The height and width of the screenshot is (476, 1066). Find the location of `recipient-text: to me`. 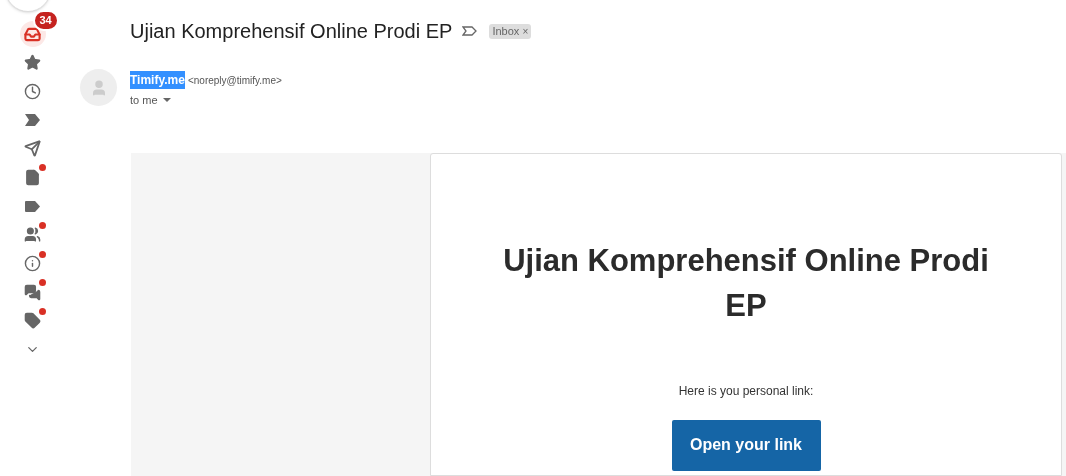

recipient-text: to me is located at coordinates (144, 100).